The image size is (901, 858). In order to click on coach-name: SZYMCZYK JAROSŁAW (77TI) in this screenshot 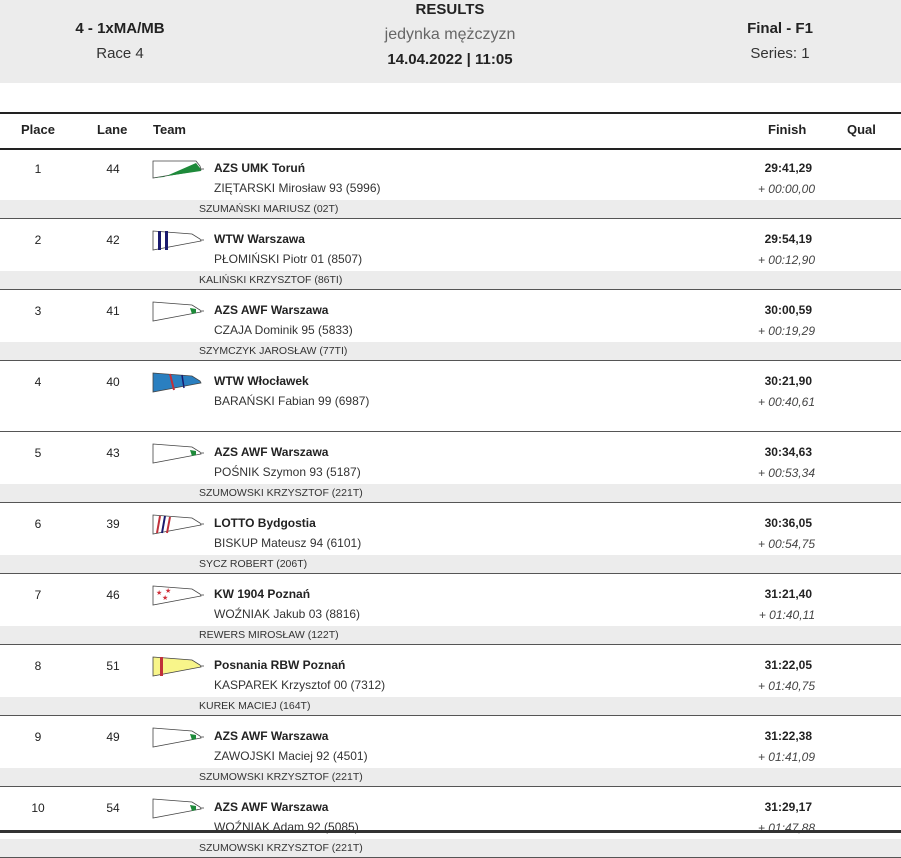, I will do `click(273, 351)`.